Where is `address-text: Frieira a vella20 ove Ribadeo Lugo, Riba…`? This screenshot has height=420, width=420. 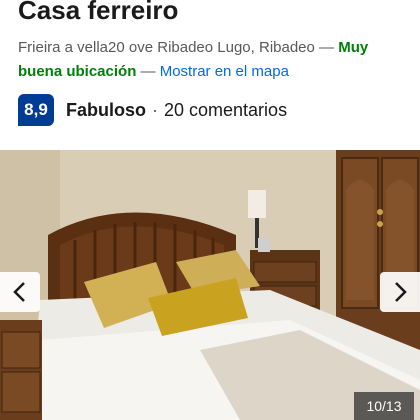 address-text: Frieira a vella20 ove Ribadeo Lugo, Riba… is located at coordinates (166, 47).